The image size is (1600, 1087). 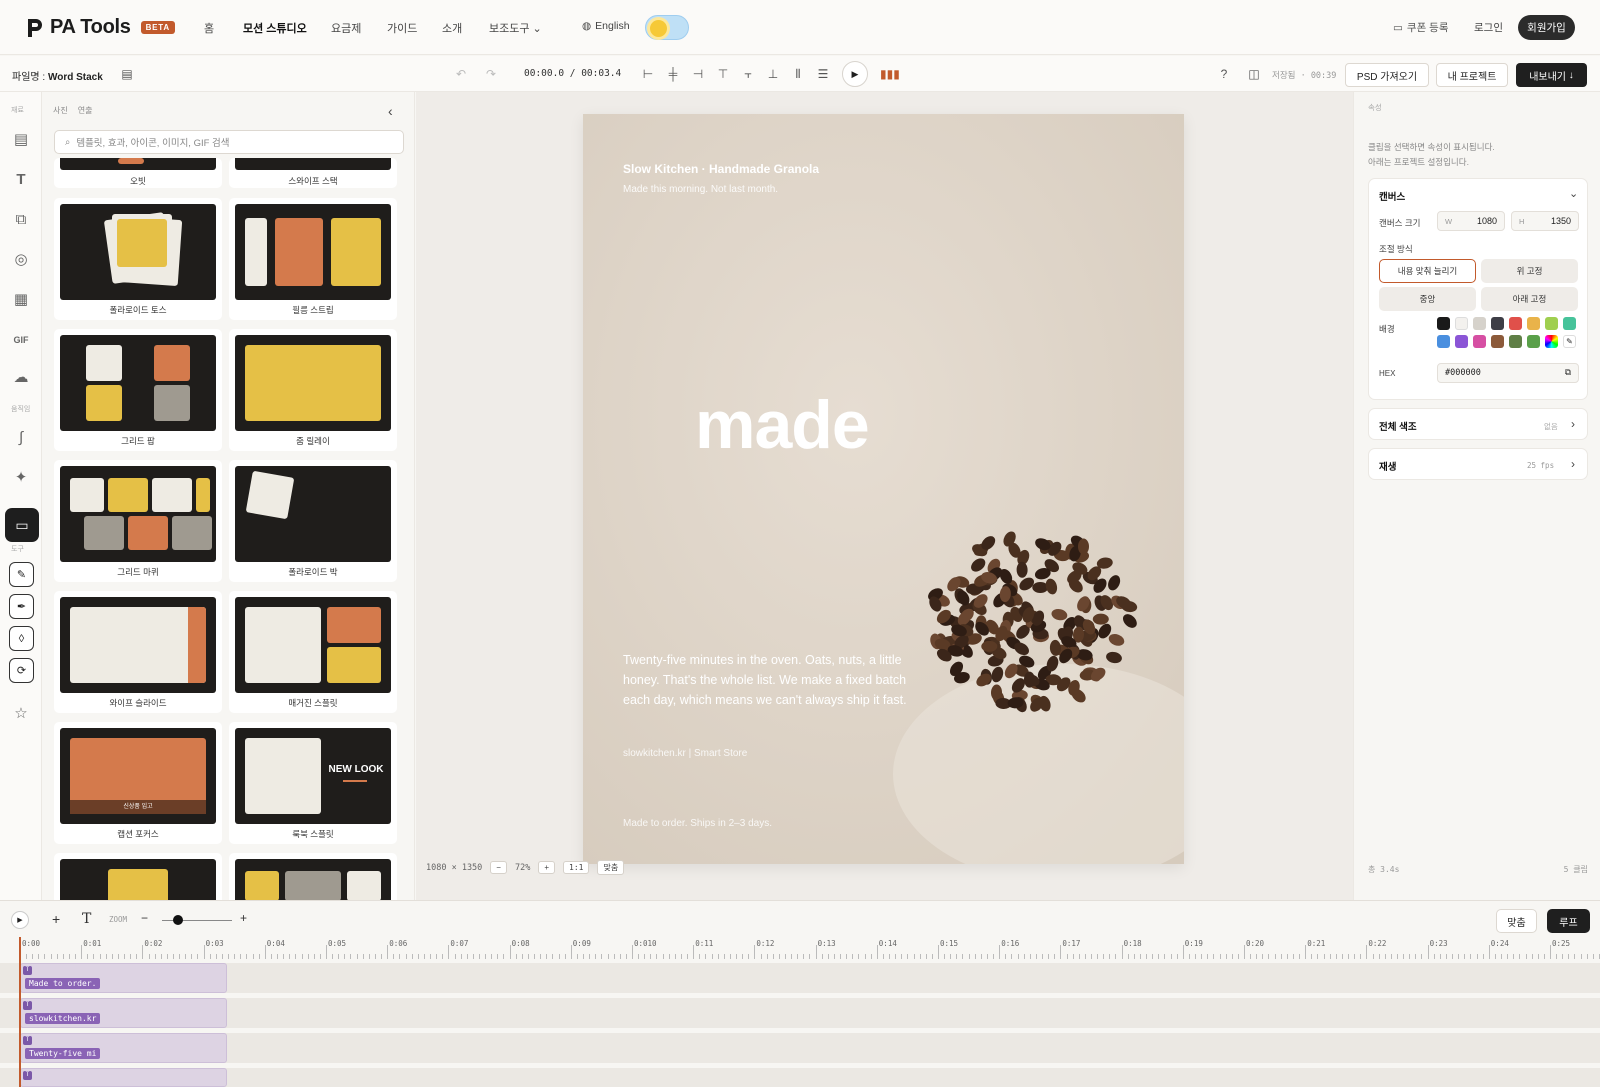 What do you see at coordinates (21, 300) in the screenshot?
I see `grid-icon: ▦` at bounding box center [21, 300].